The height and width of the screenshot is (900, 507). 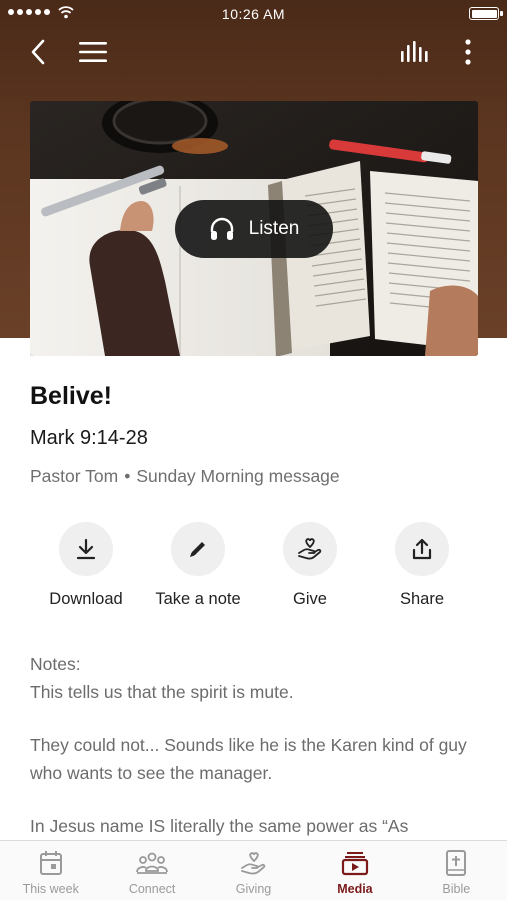 I want to click on tab-label: This week, so click(x=50, y=889).